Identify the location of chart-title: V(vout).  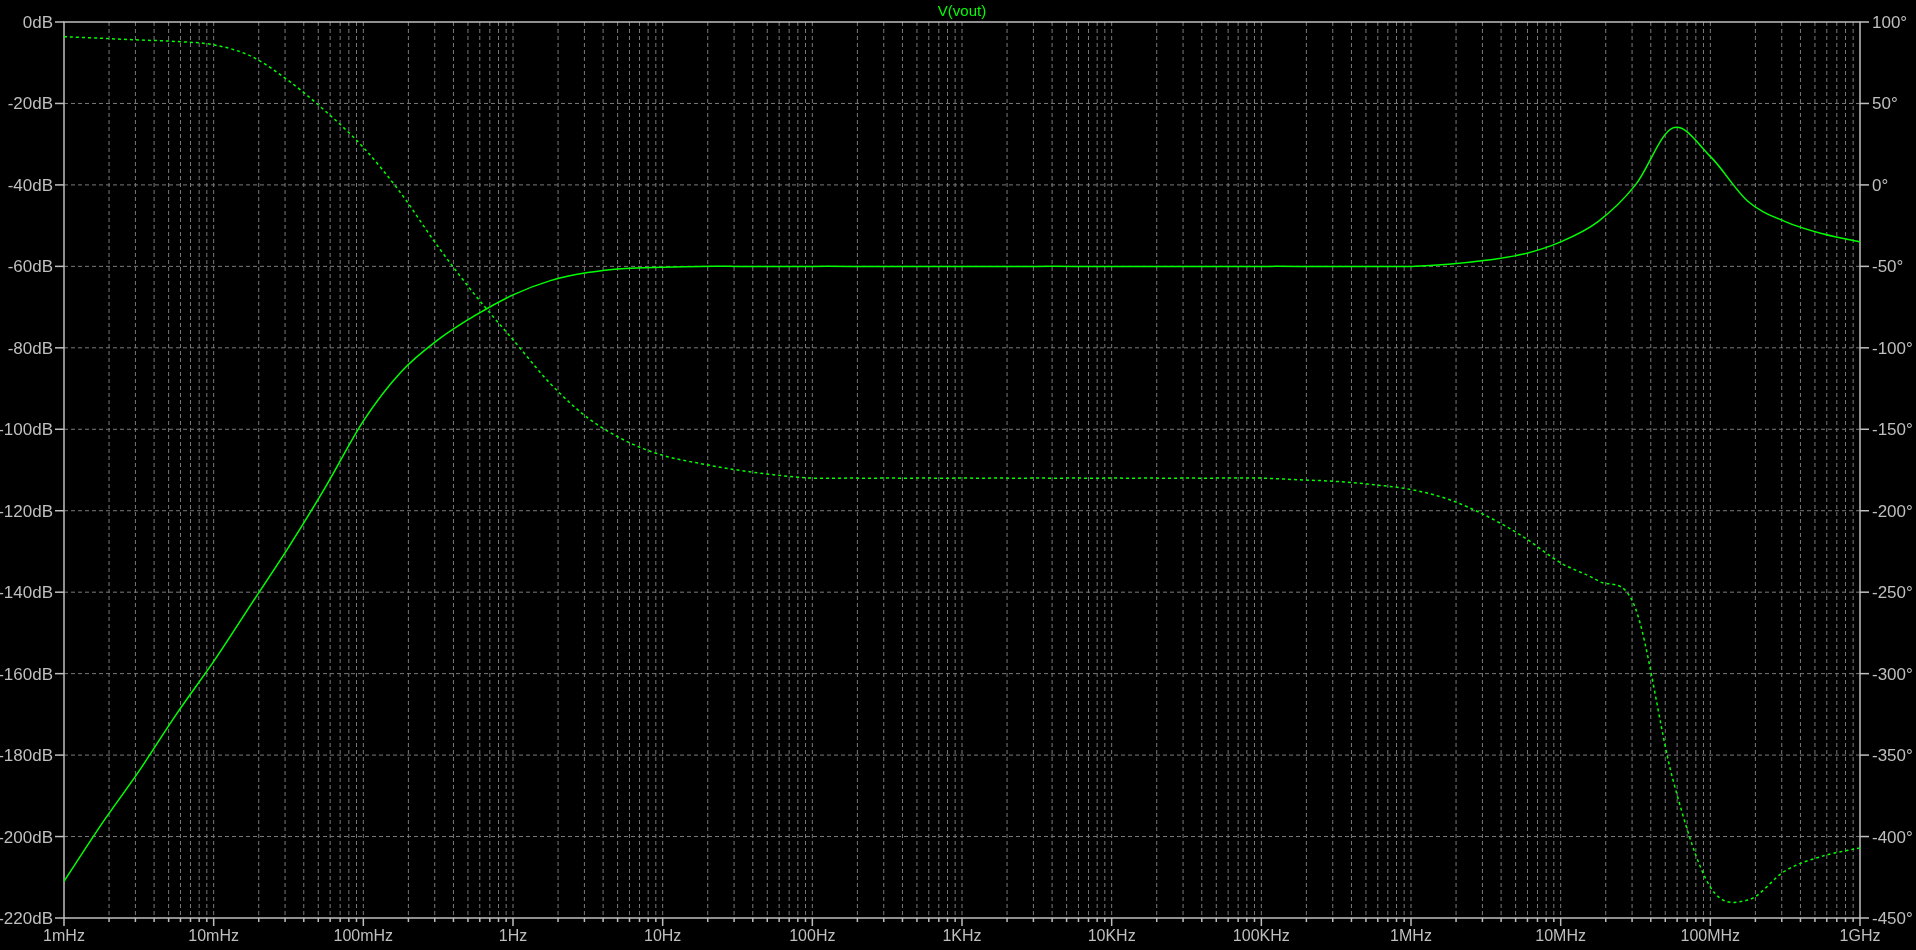
(962, 10).